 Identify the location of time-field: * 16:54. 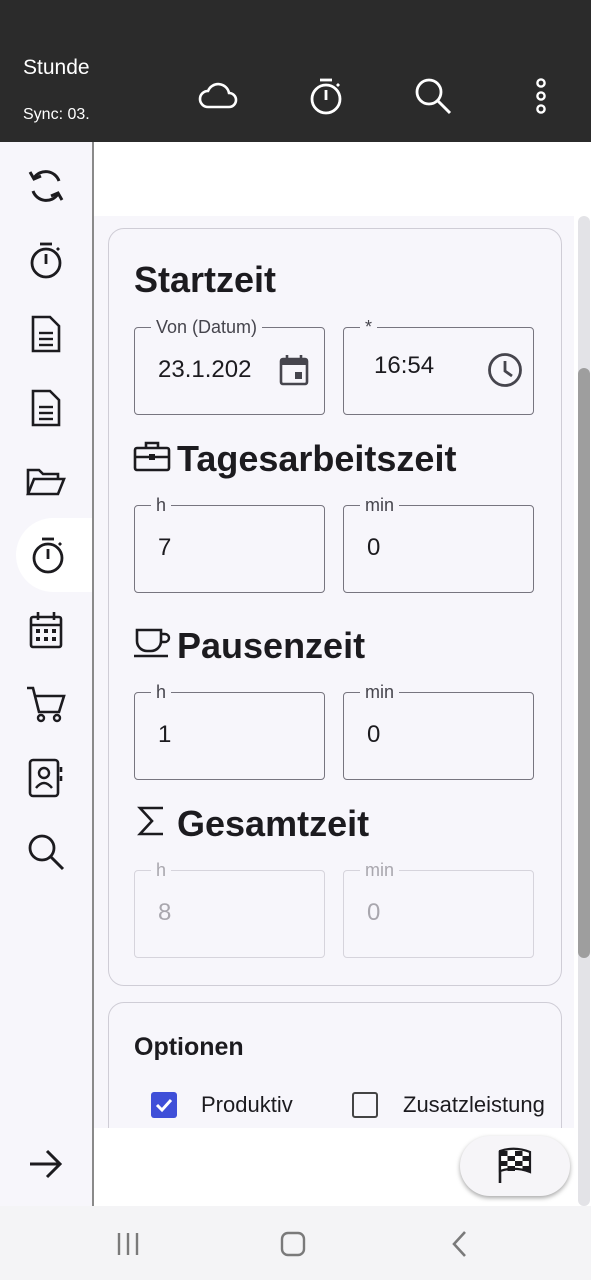
(438, 365).